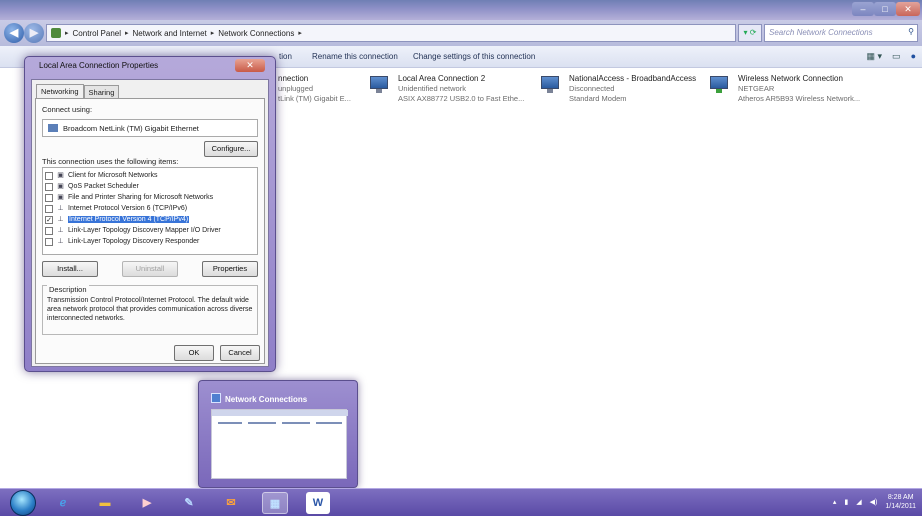 Image resolution: width=922 pixels, height=516 pixels. Describe the element at coordinates (896, 56) in the screenshot. I see `preview-pane-icon: ▭` at that location.